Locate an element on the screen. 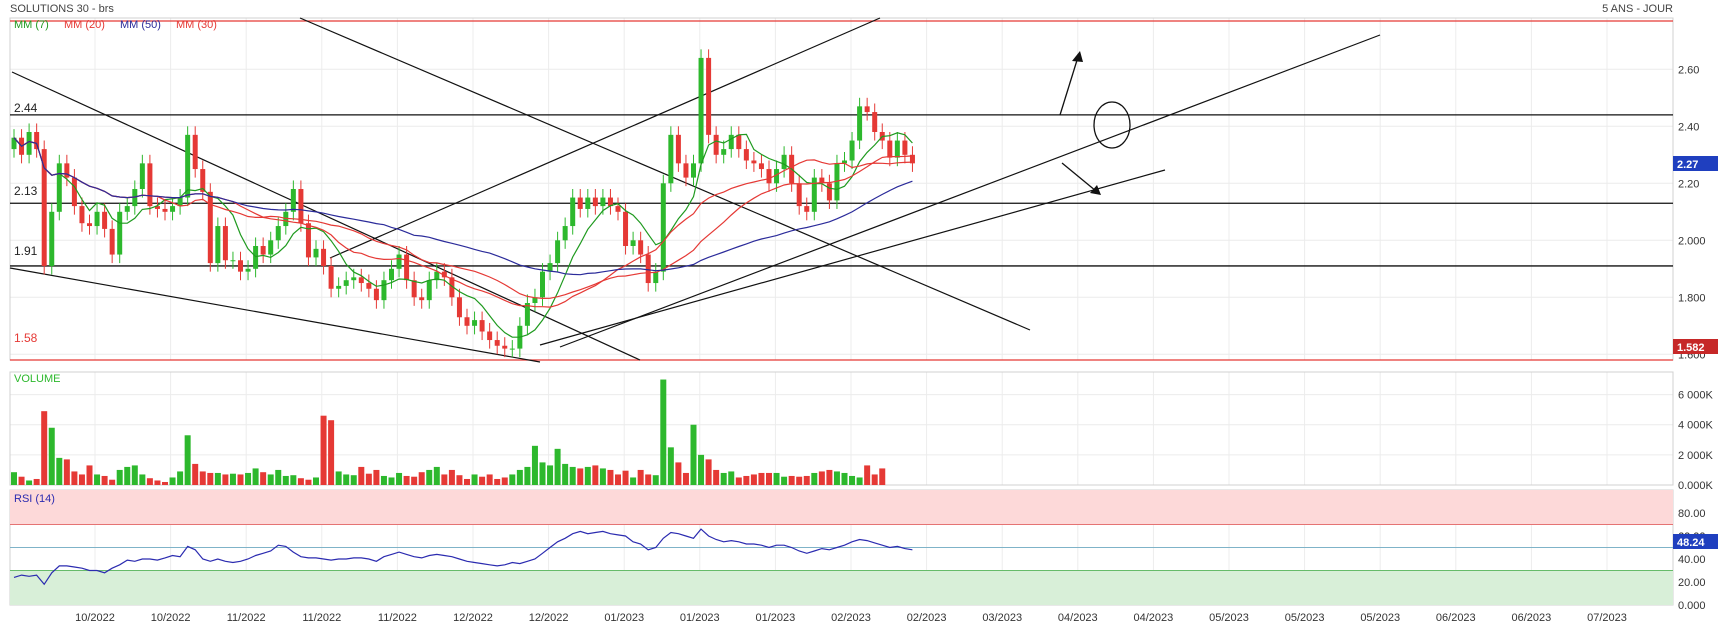 The height and width of the screenshot is (628, 1718). legend-mm20: MM (20) is located at coordinates (84, 25).